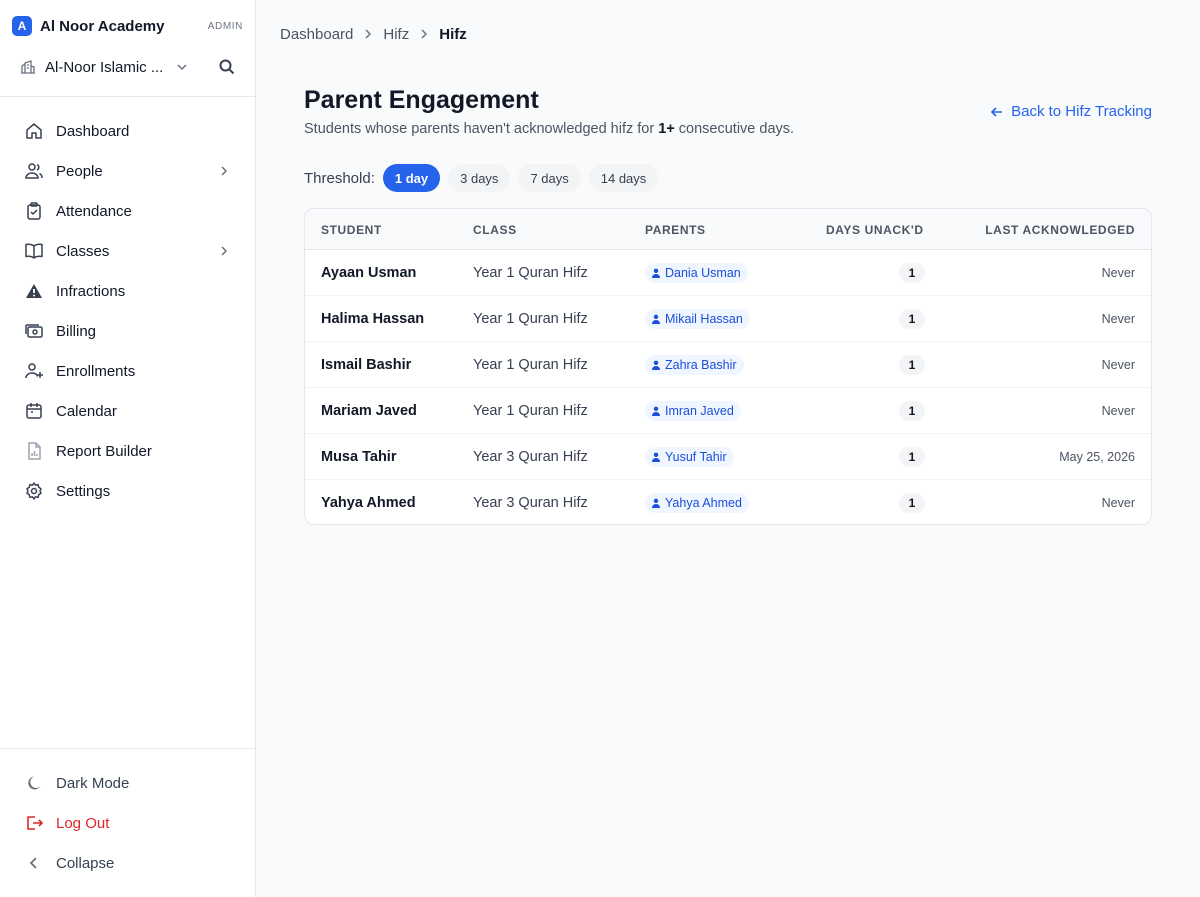  I want to click on breadcrumb-hifz: Hifz, so click(396, 34).